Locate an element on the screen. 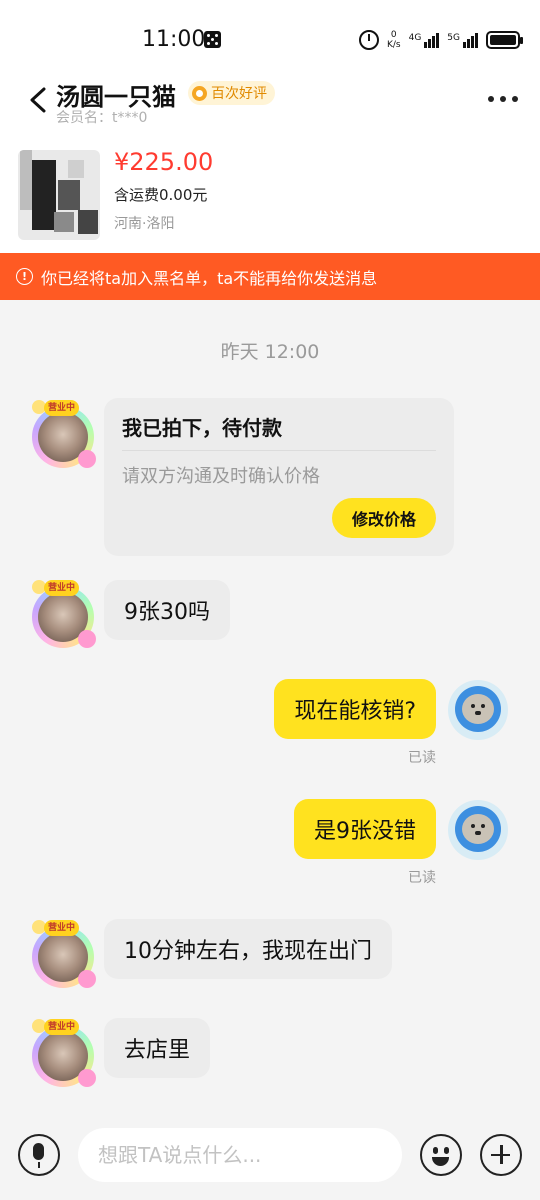 The width and height of the screenshot is (540, 1200). signal-5g-icon: 5G is located at coordinates (462, 40).